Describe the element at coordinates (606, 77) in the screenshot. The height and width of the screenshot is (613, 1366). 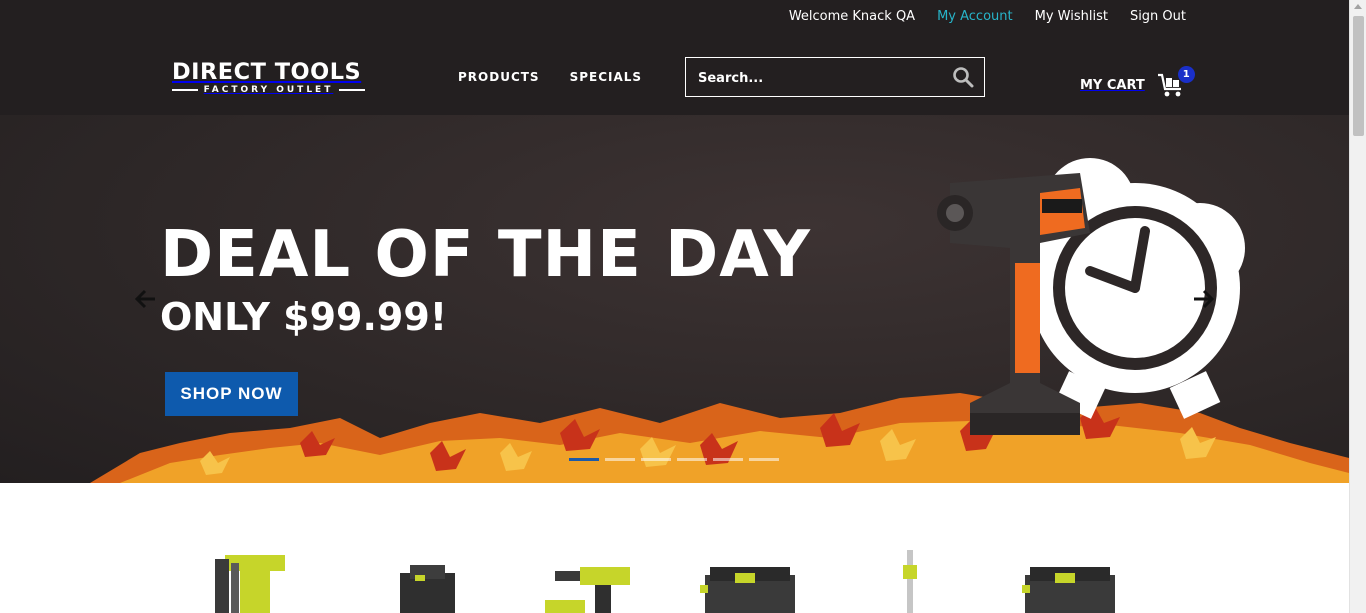
I see `nav-specials: SPECIALS` at that location.